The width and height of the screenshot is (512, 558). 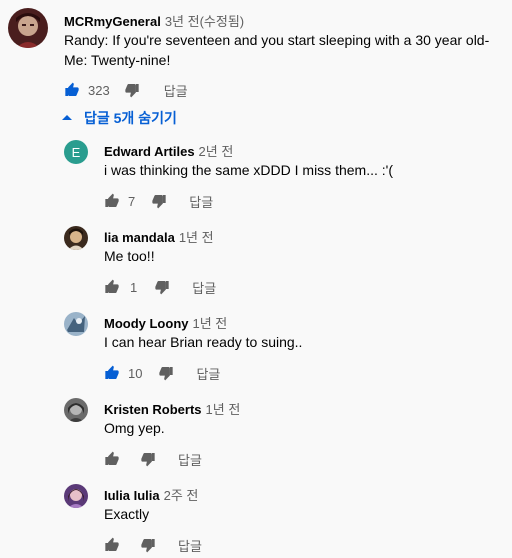 What do you see at coordinates (216, 151) in the screenshot?
I see `comment-timestamp: 2년 전` at bounding box center [216, 151].